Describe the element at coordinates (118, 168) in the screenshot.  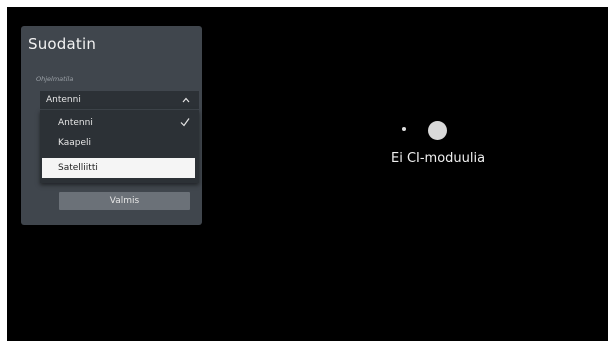
I see `option-satelliitti: Satelliitti` at that location.